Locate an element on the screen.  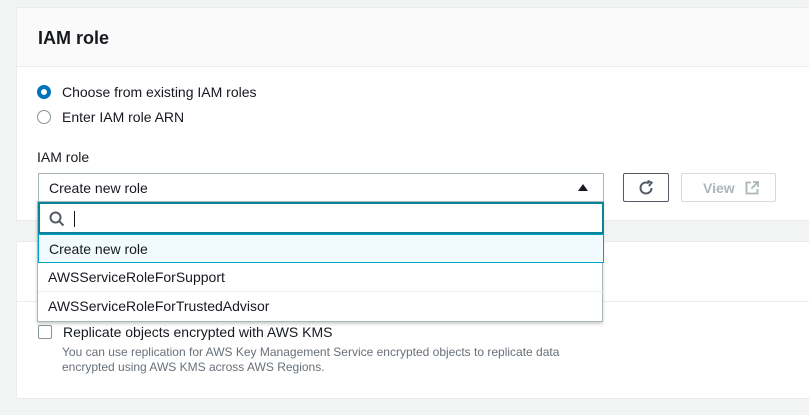
dropdown-option-aws-service-role-support: AWSServiceRoleForSupport is located at coordinates (321, 277).